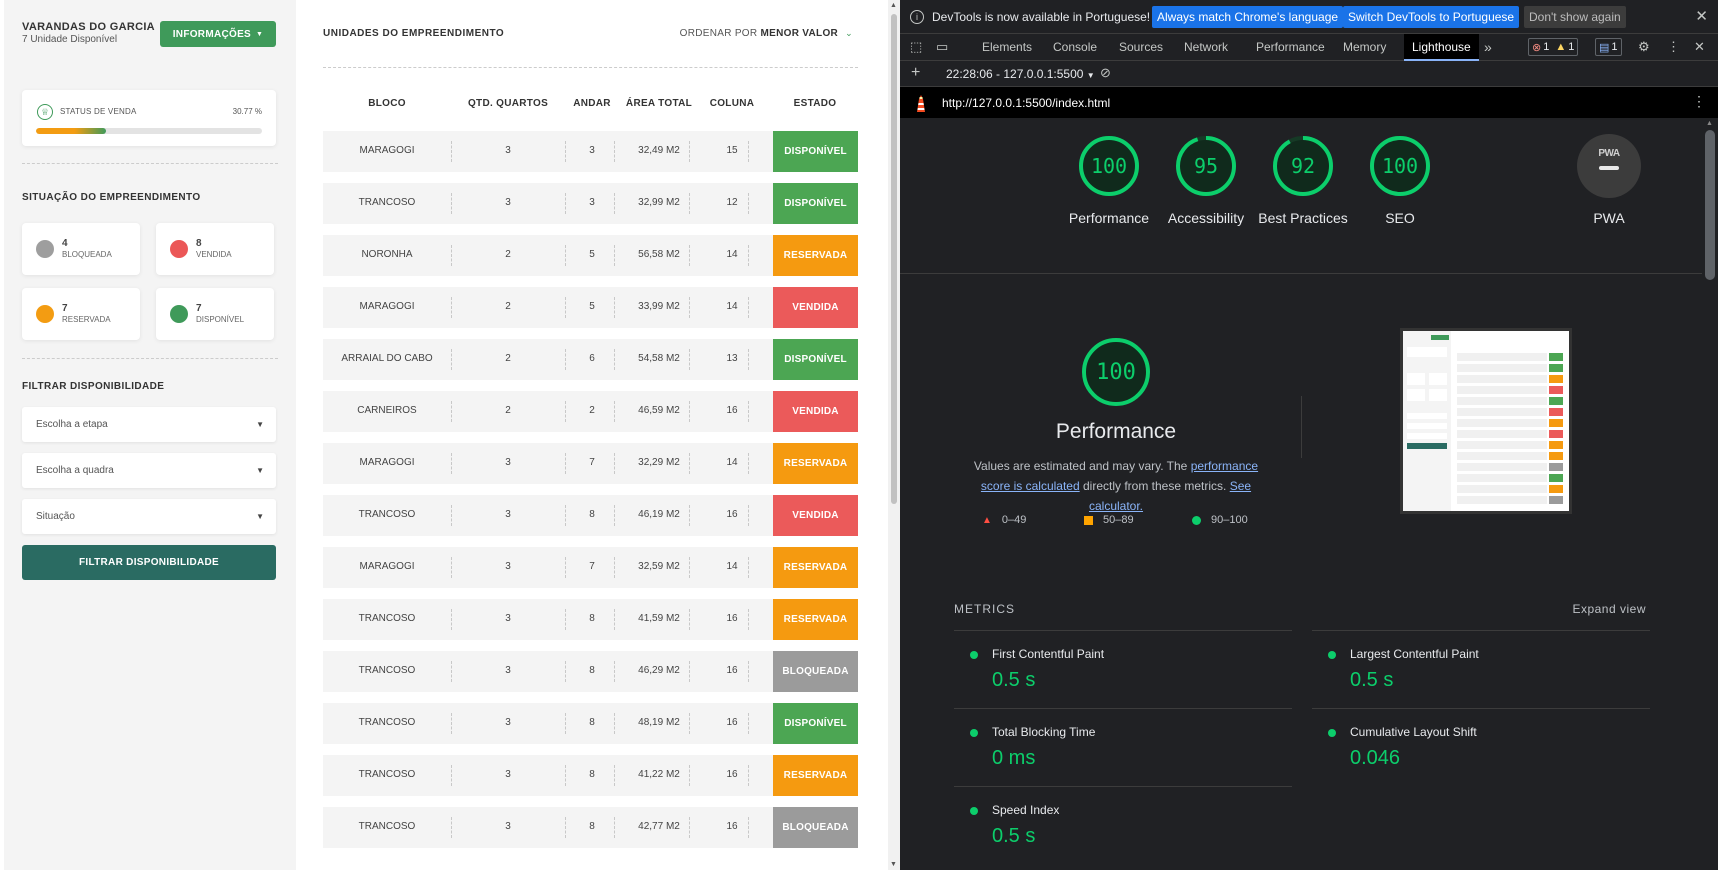 The width and height of the screenshot is (1718, 870). Describe the element at coordinates (915, 73) in the screenshot. I see `plus-icon: +` at that location.